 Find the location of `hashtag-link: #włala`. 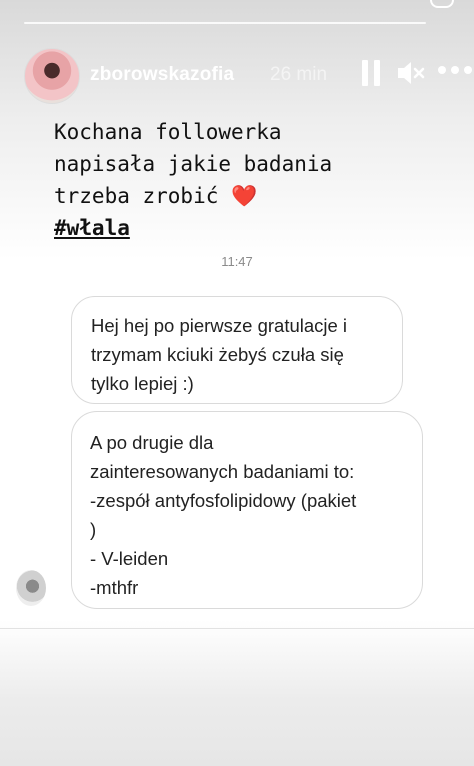

hashtag-link: #włala is located at coordinates (254, 228).